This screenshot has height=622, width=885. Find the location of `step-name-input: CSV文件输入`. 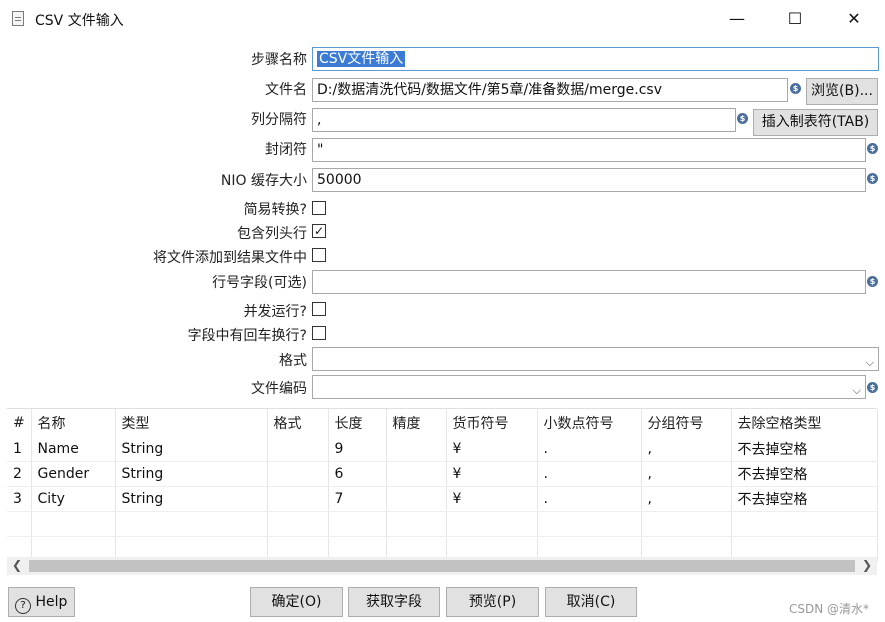

step-name-input: CSV文件输入 is located at coordinates (595, 59).